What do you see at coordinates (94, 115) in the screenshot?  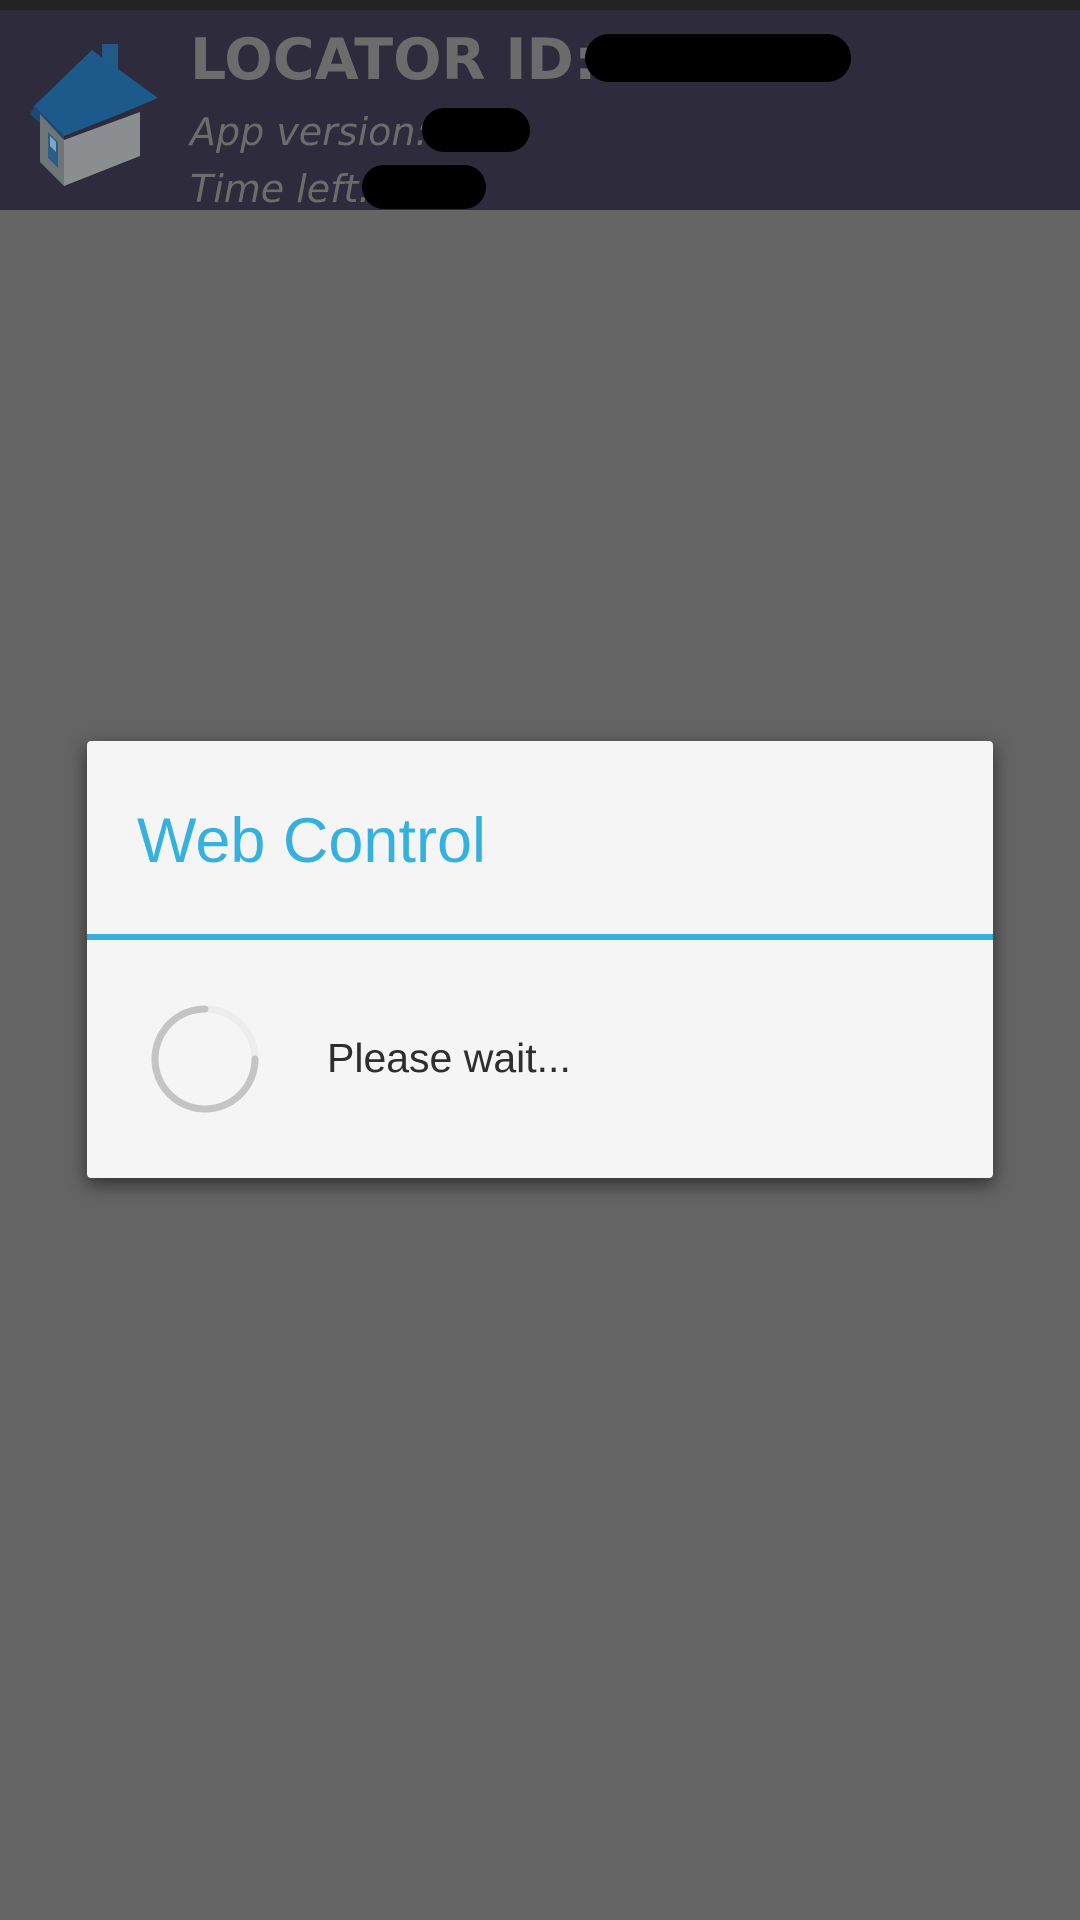 I see `house-icon` at bounding box center [94, 115].